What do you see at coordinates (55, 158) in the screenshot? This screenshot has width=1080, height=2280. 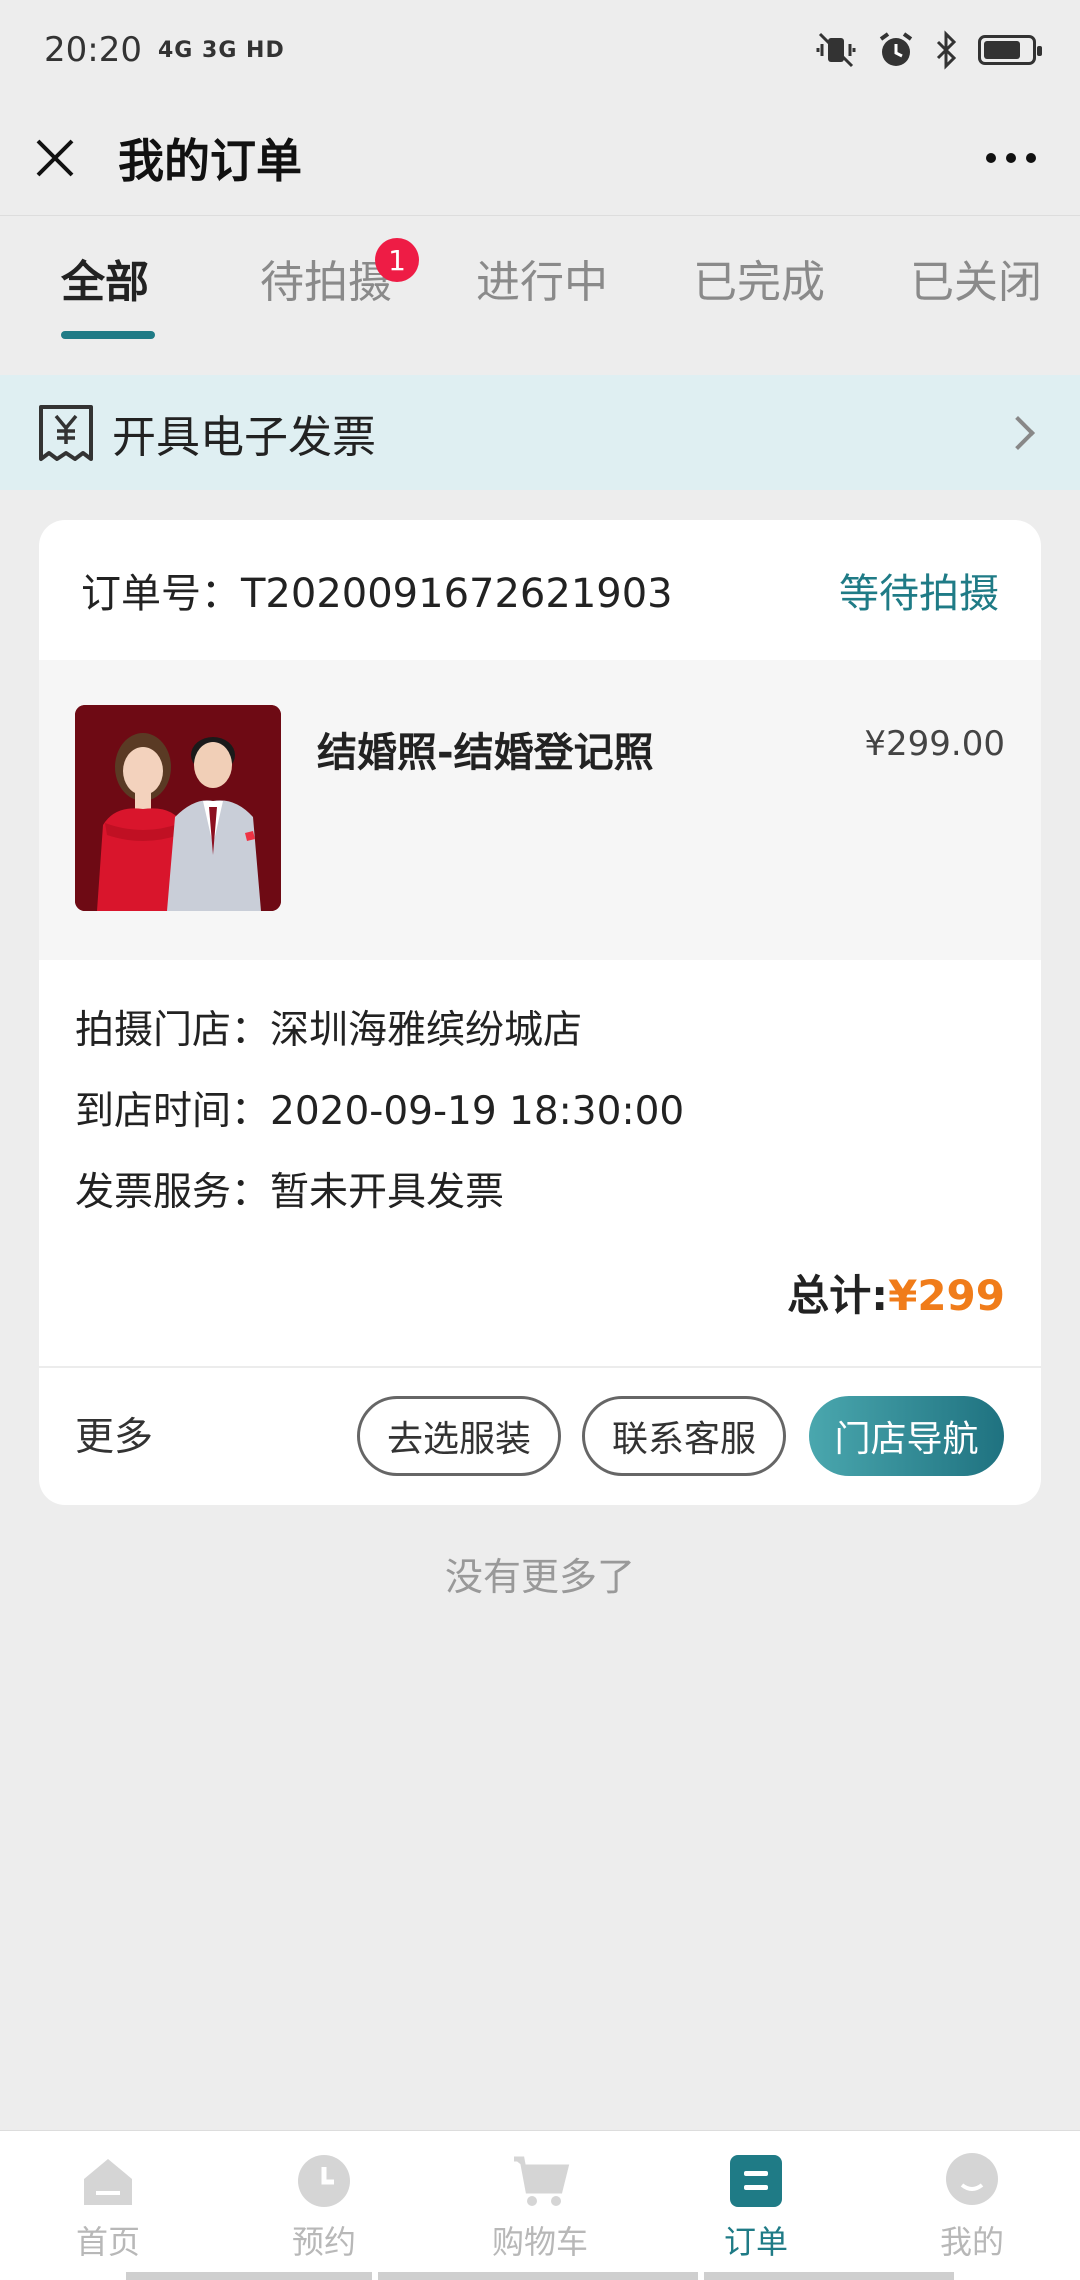 I see `close-icon` at bounding box center [55, 158].